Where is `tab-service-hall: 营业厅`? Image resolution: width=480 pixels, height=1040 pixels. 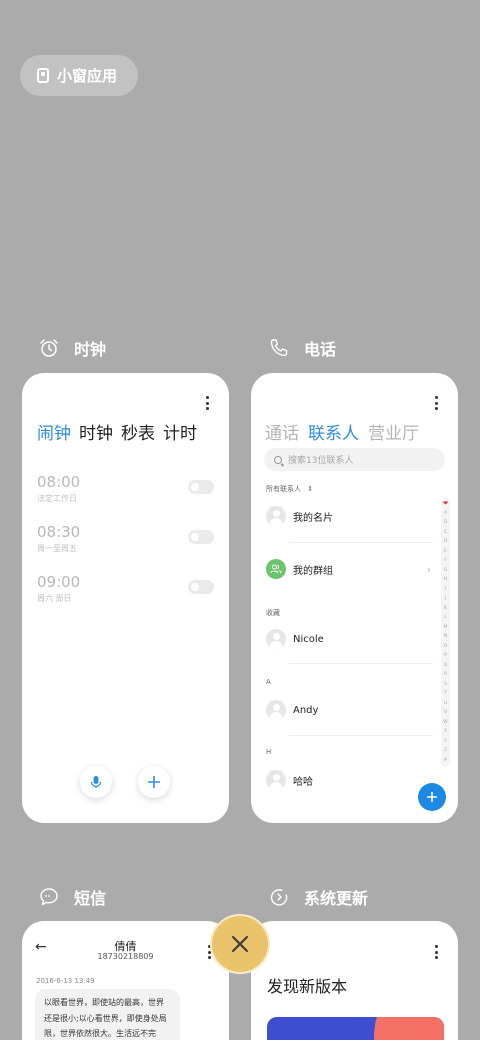 tab-service-hall: 营业厅 is located at coordinates (393, 431).